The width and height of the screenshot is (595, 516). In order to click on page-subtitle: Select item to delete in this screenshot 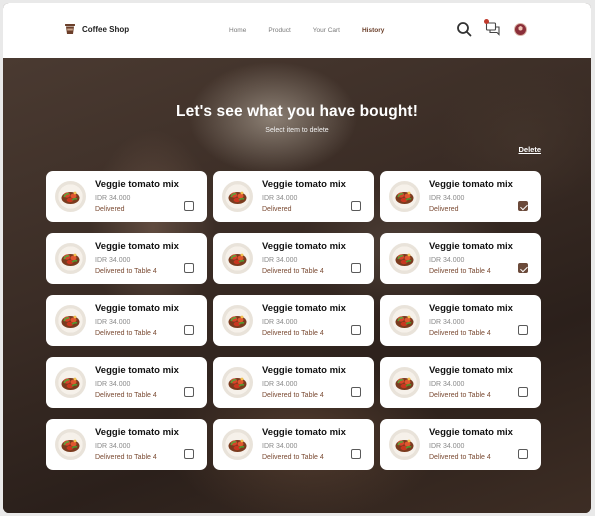, I will do `click(297, 130)`.